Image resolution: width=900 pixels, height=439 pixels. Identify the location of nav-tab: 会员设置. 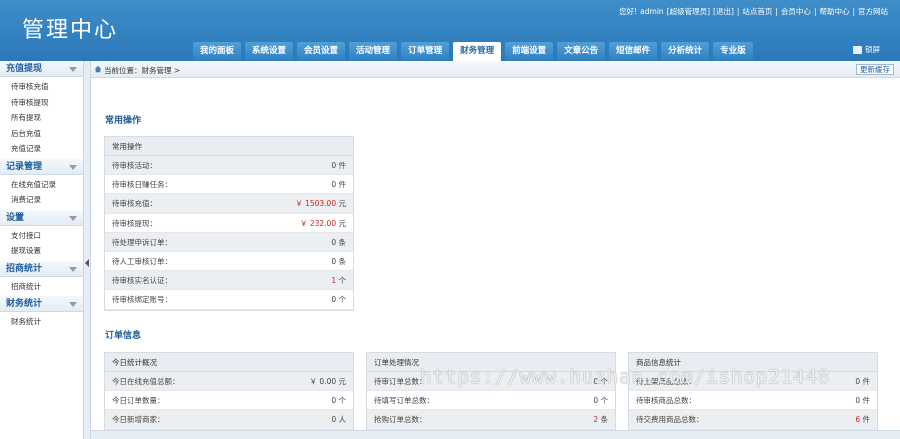
(321, 51).